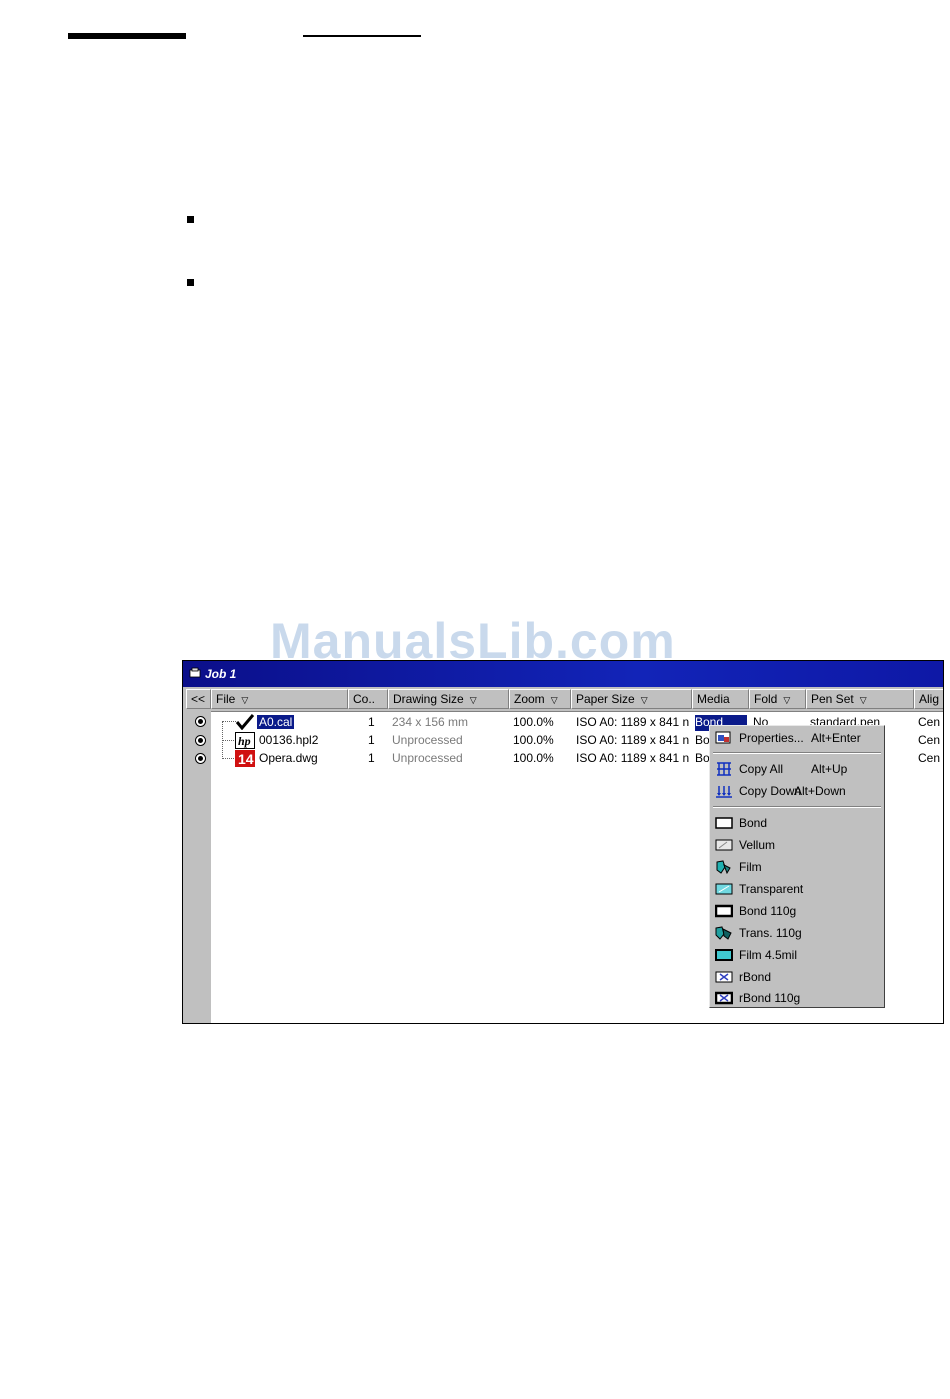 This screenshot has width=950, height=1399. What do you see at coordinates (127, 36) in the screenshot?
I see `header-heavy-rule` at bounding box center [127, 36].